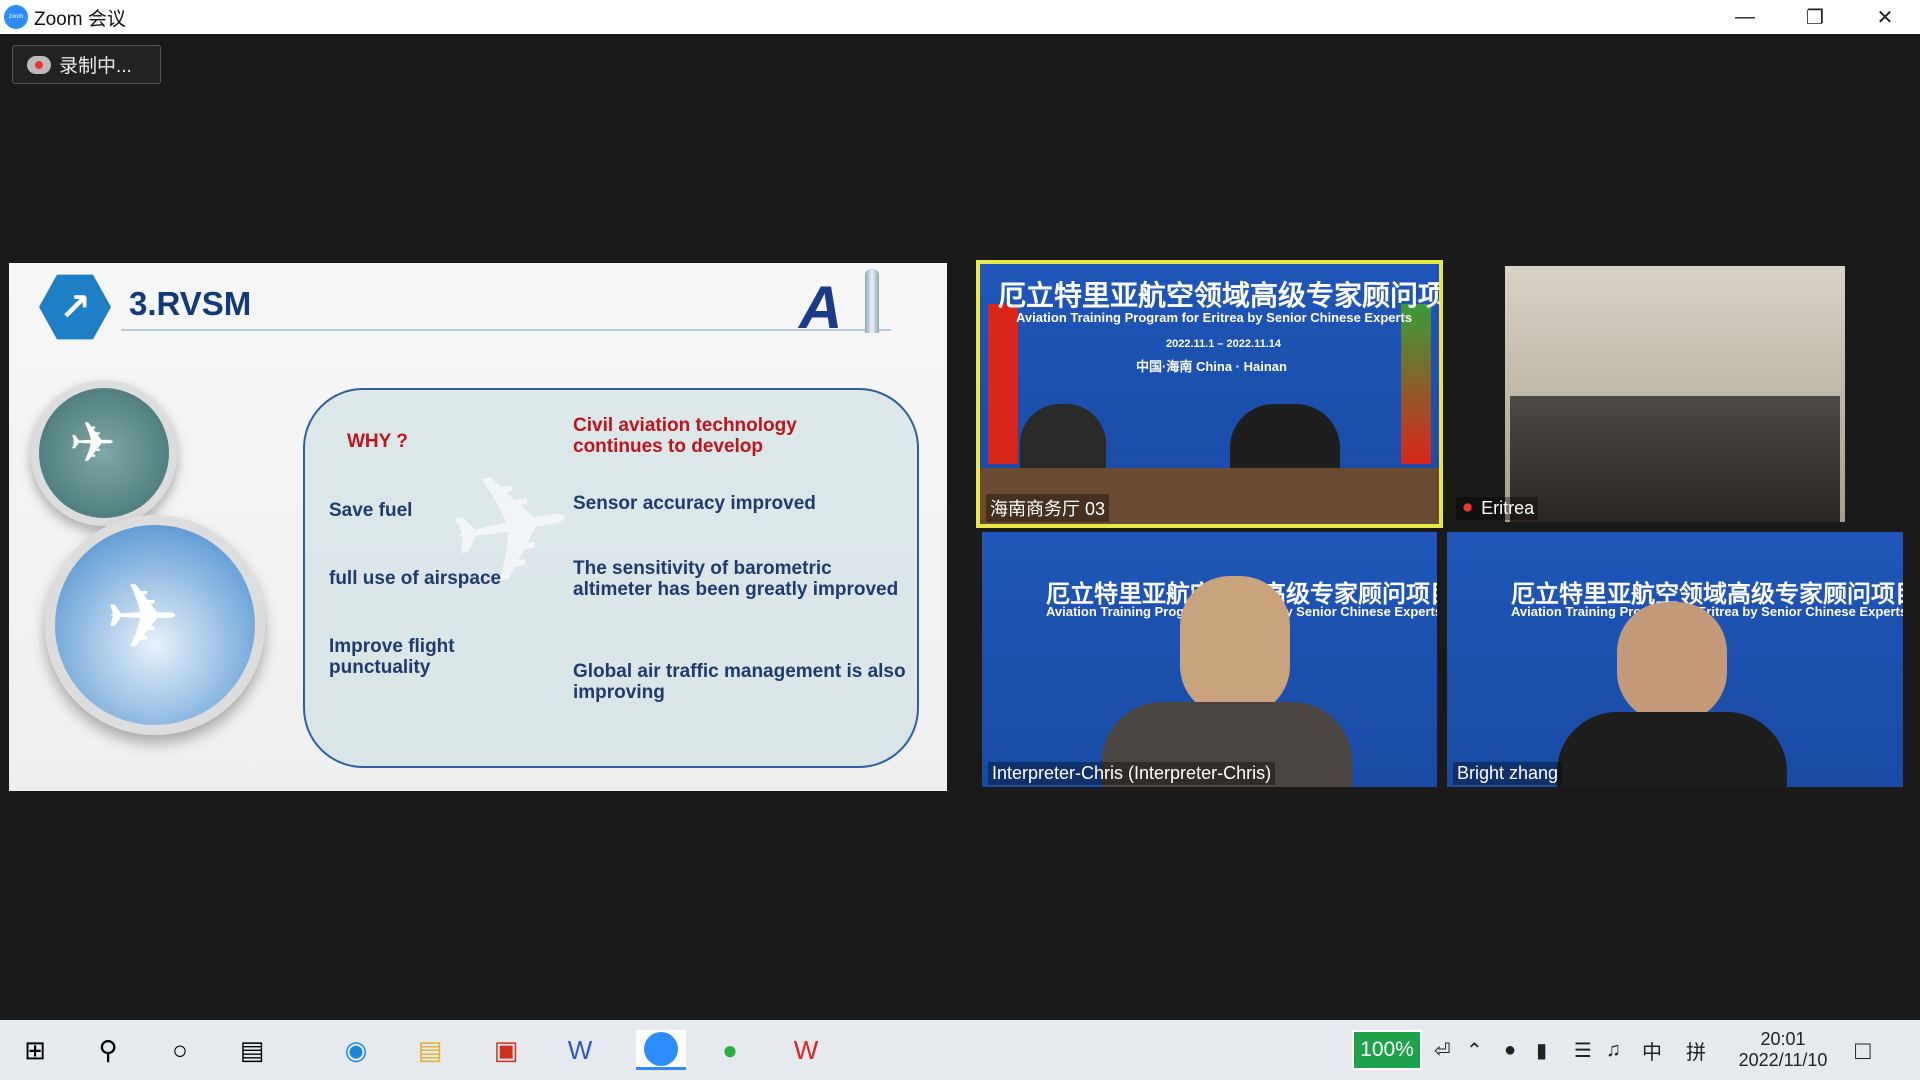 Image resolution: width=1920 pixels, height=1080 pixels. Describe the element at coordinates (1510, 1050) in the screenshot. I see `microphone-icon: ●` at that location.